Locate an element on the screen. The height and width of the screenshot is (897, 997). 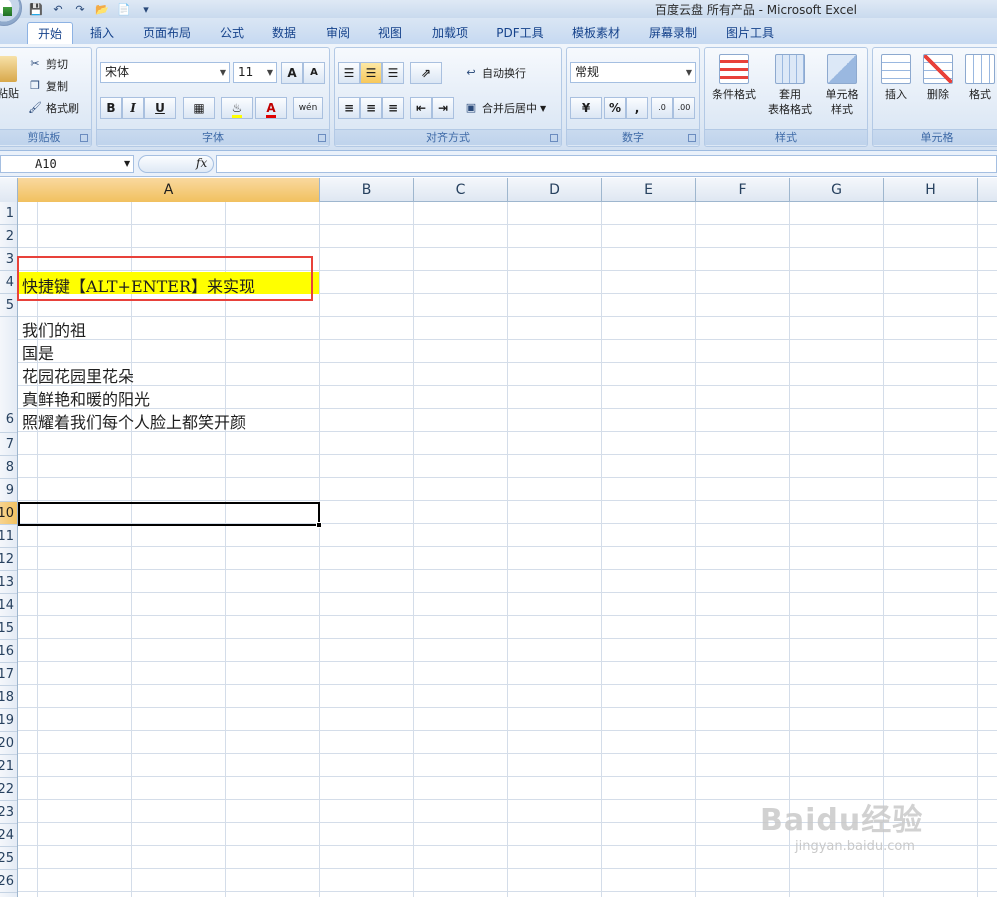
open-folder-icon: 📂 is located at coordinates (102, 9).